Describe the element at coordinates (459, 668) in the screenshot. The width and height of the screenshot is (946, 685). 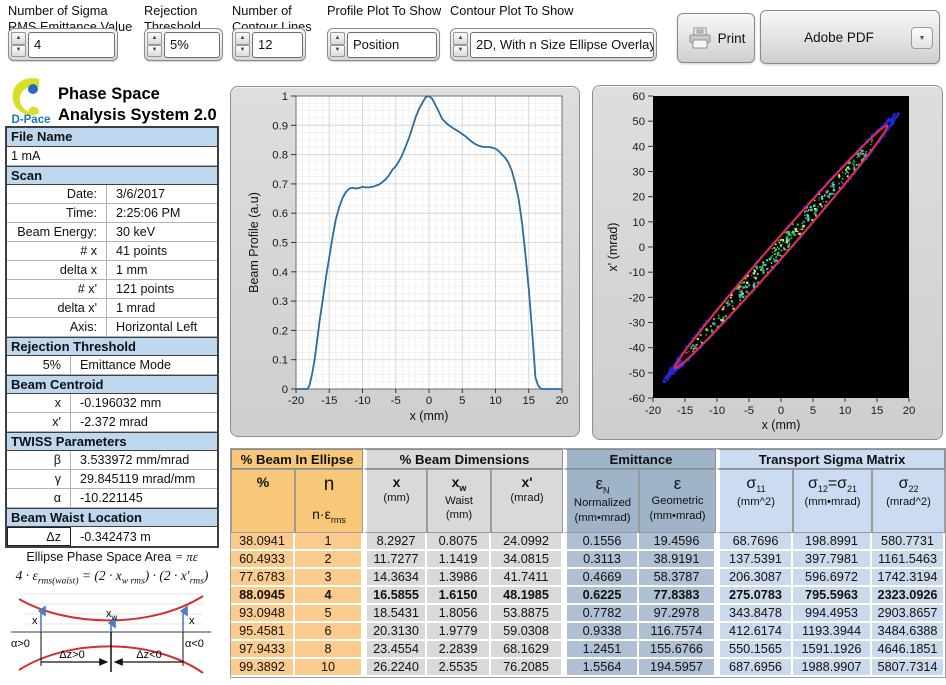
I see `table-cell: 2.5535` at that location.